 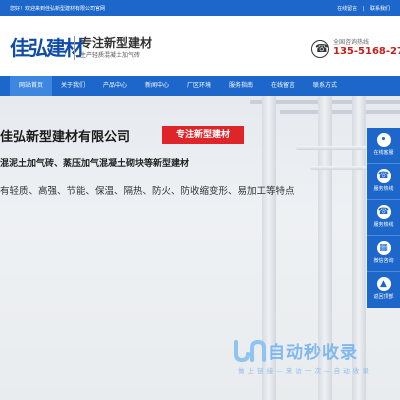 I want to click on side-item-wechat: ▦ 微信咨询, so click(x=383, y=254).